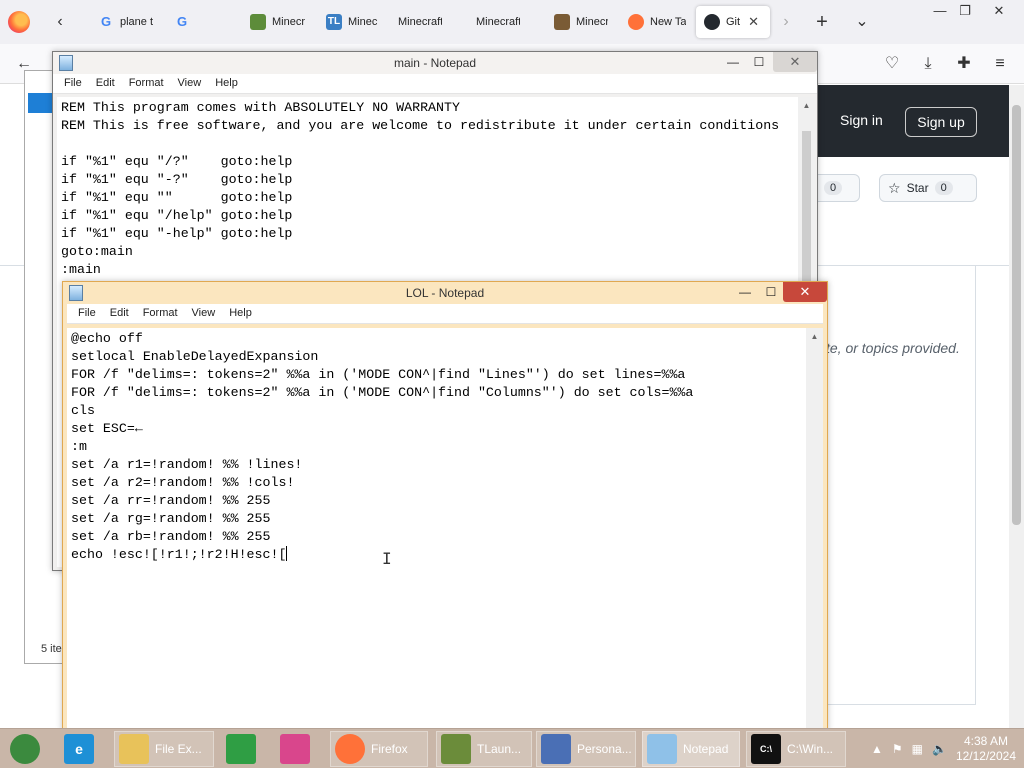 Image resolution: width=1024 pixels, height=768 pixels. I want to click on star-icon: ☆, so click(894, 187).